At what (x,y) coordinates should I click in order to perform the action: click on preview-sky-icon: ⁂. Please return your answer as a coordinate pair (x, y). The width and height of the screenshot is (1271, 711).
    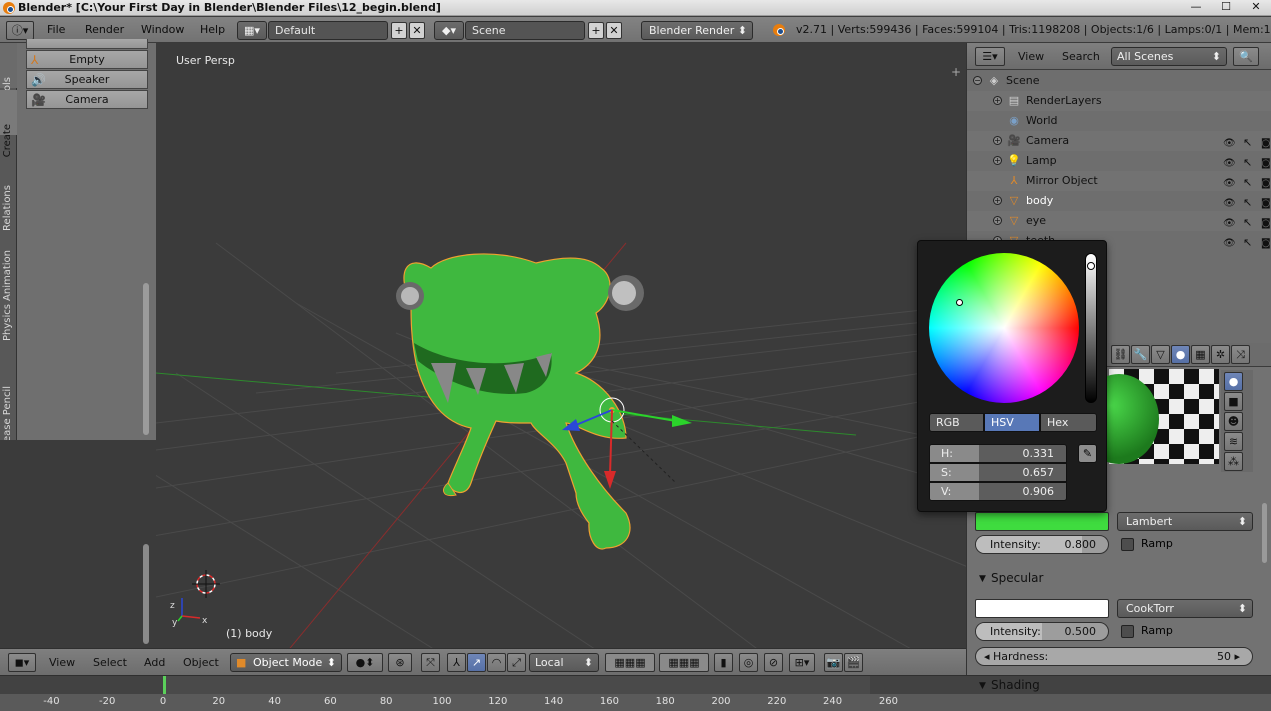
    Looking at the image, I should click on (1233, 461).